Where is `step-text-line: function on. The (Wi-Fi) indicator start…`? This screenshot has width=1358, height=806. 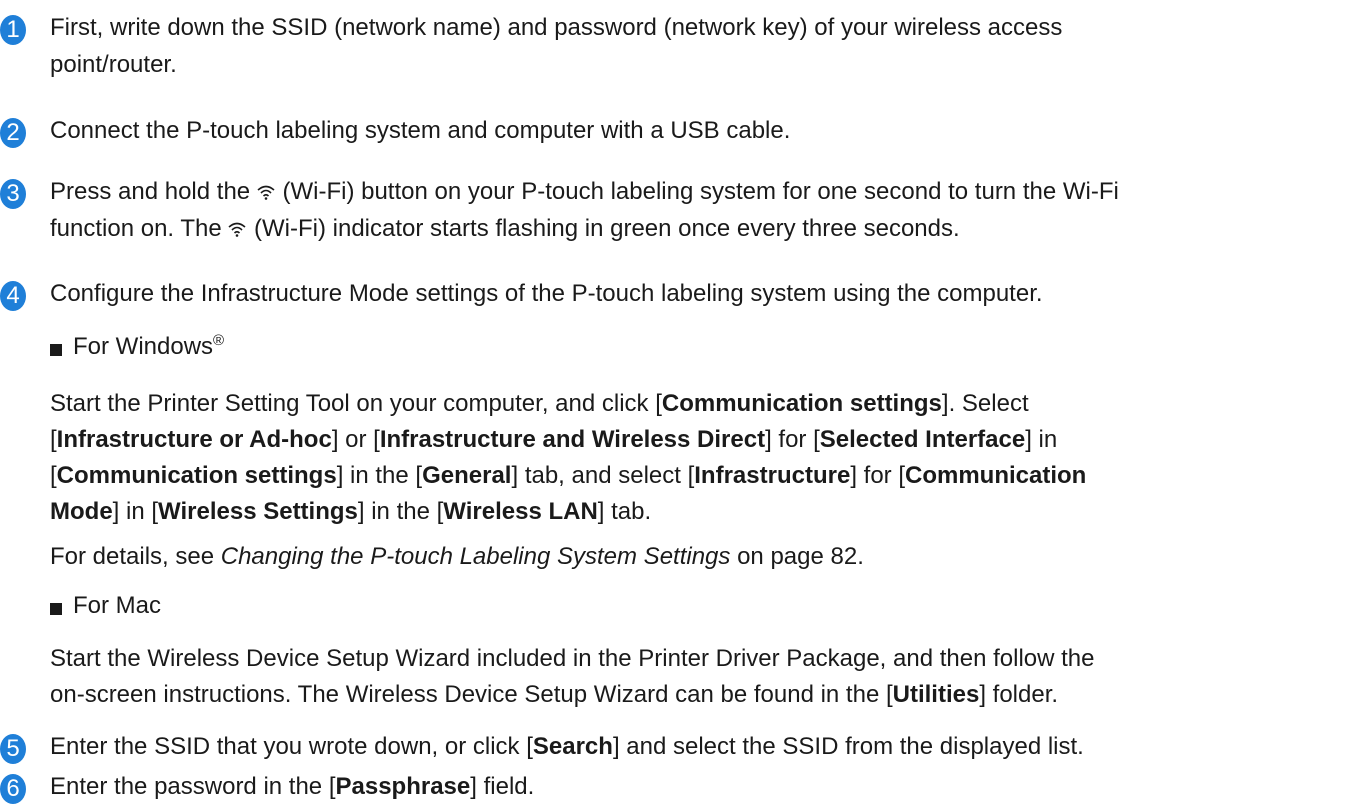
step-text-line: function on. The (Wi-Fi) indicator start… is located at coordinates (505, 229).